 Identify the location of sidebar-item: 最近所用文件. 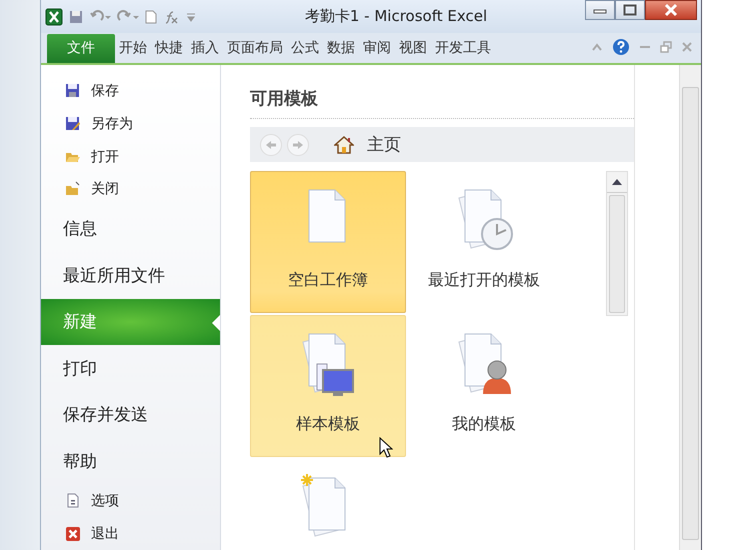
(130, 275).